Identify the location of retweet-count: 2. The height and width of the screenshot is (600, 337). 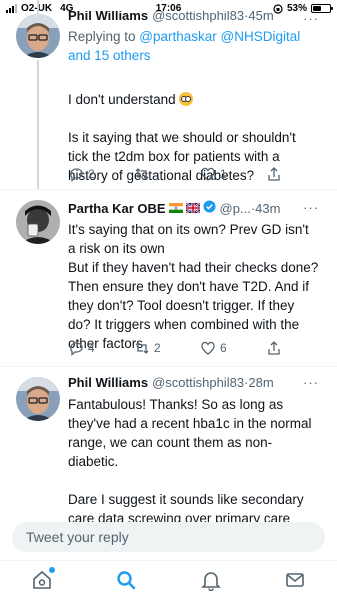
(157, 348).